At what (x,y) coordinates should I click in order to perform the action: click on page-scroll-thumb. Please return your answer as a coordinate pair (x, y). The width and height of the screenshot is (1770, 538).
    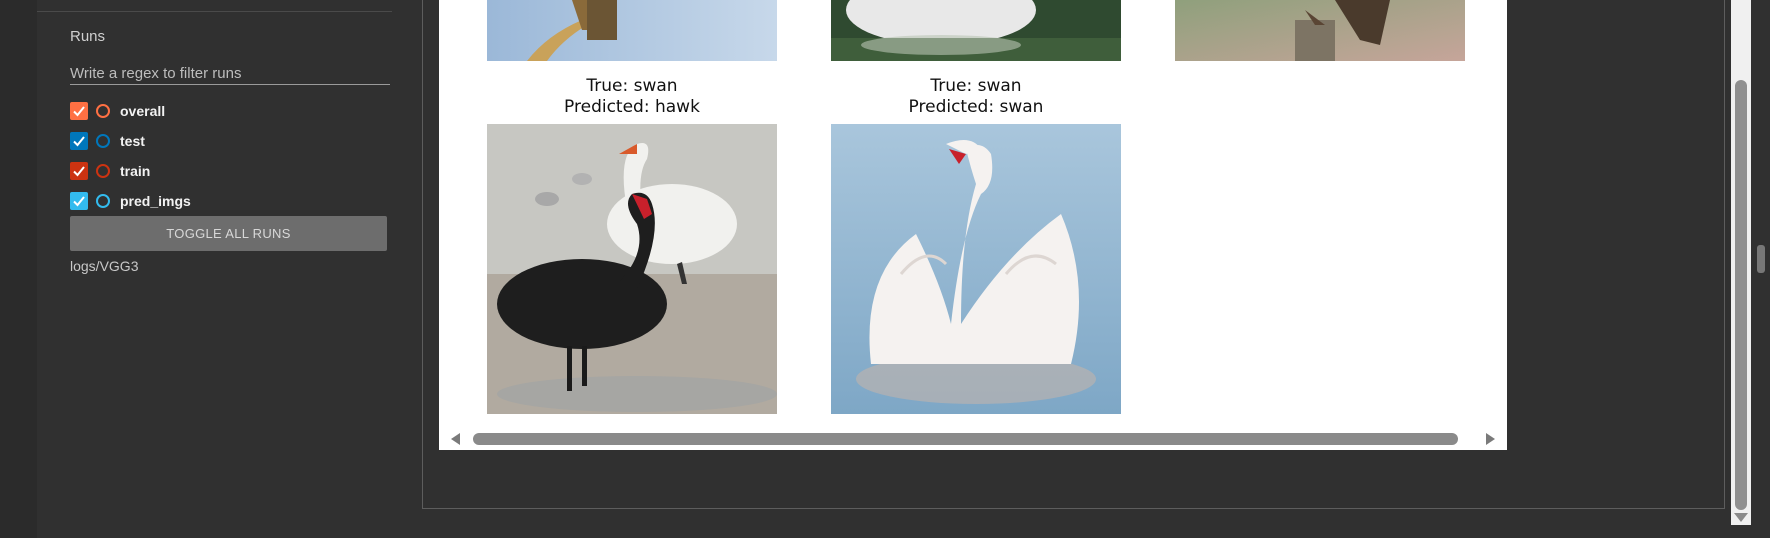
    Looking at the image, I should click on (1761, 259).